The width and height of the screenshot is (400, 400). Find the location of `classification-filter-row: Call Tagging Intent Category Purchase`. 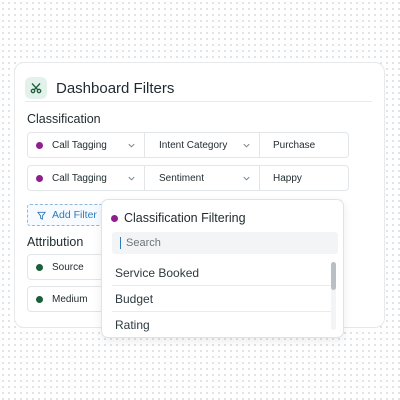

classification-filter-row: Call Tagging Intent Category Purchase is located at coordinates (188, 145).